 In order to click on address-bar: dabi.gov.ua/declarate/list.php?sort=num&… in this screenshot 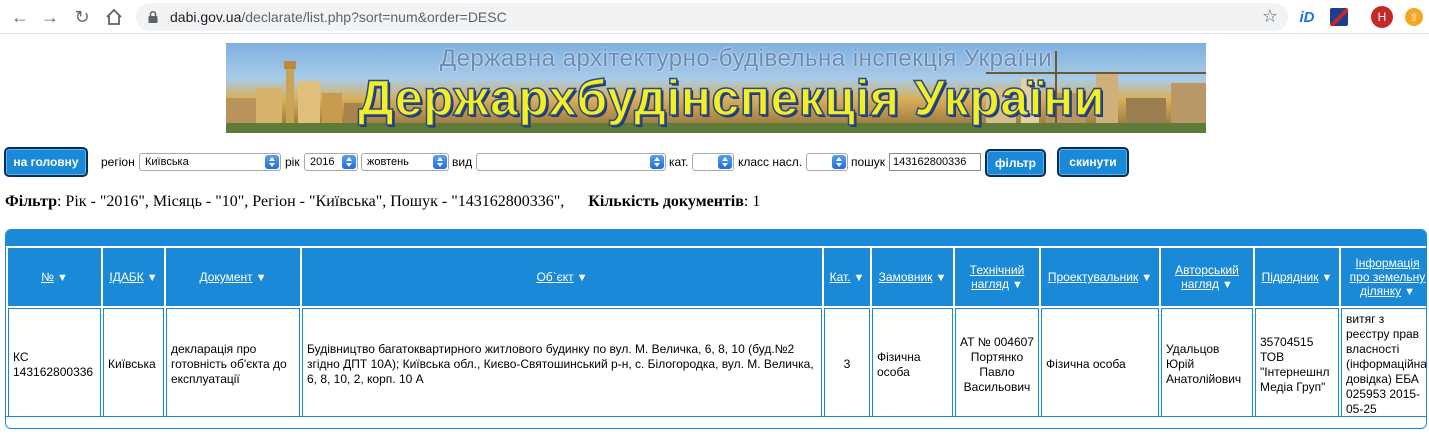, I will do `click(712, 17)`.